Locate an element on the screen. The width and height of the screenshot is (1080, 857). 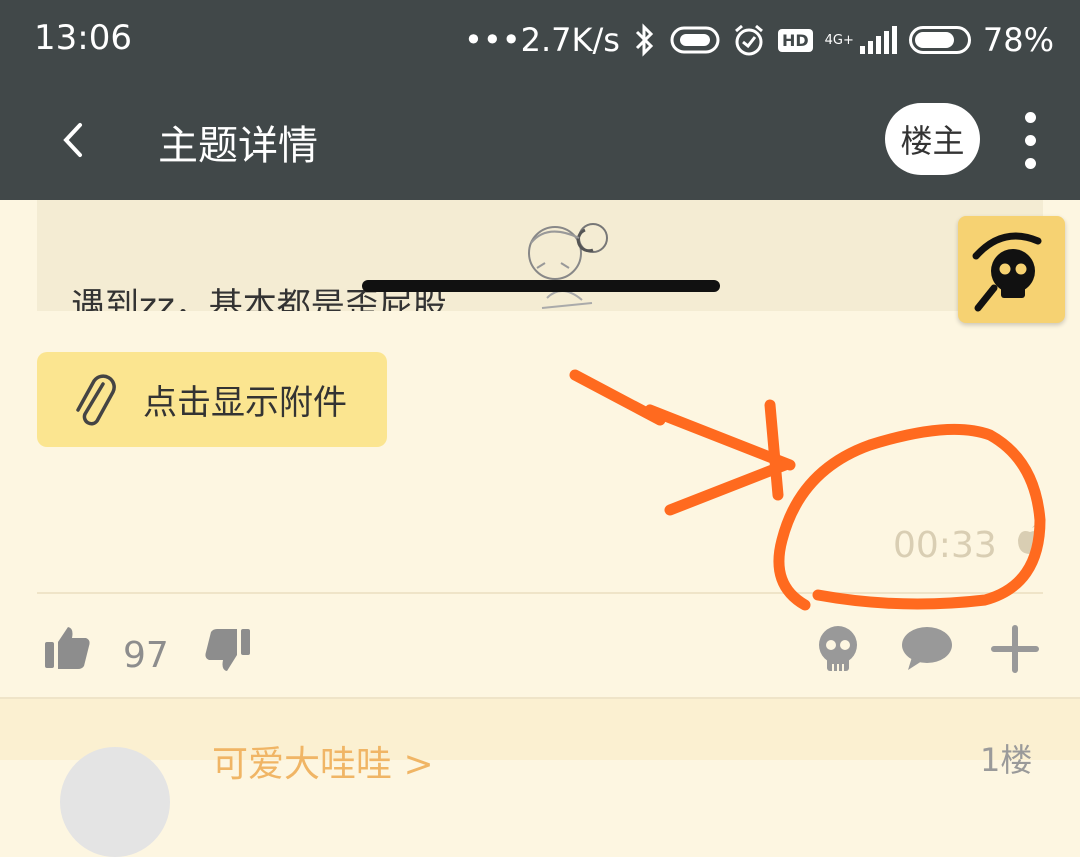
chevron-left-icon is located at coordinates (72, 140).